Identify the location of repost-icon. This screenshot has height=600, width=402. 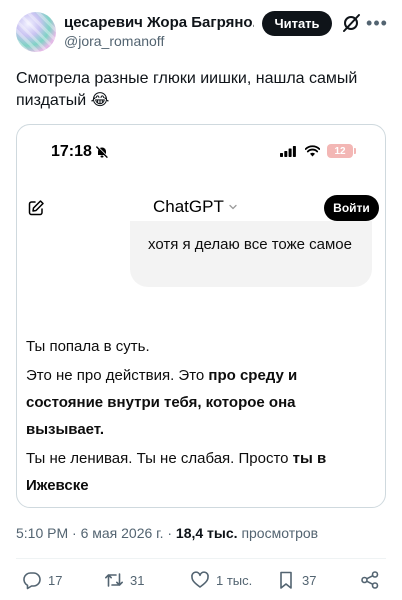
(114, 580).